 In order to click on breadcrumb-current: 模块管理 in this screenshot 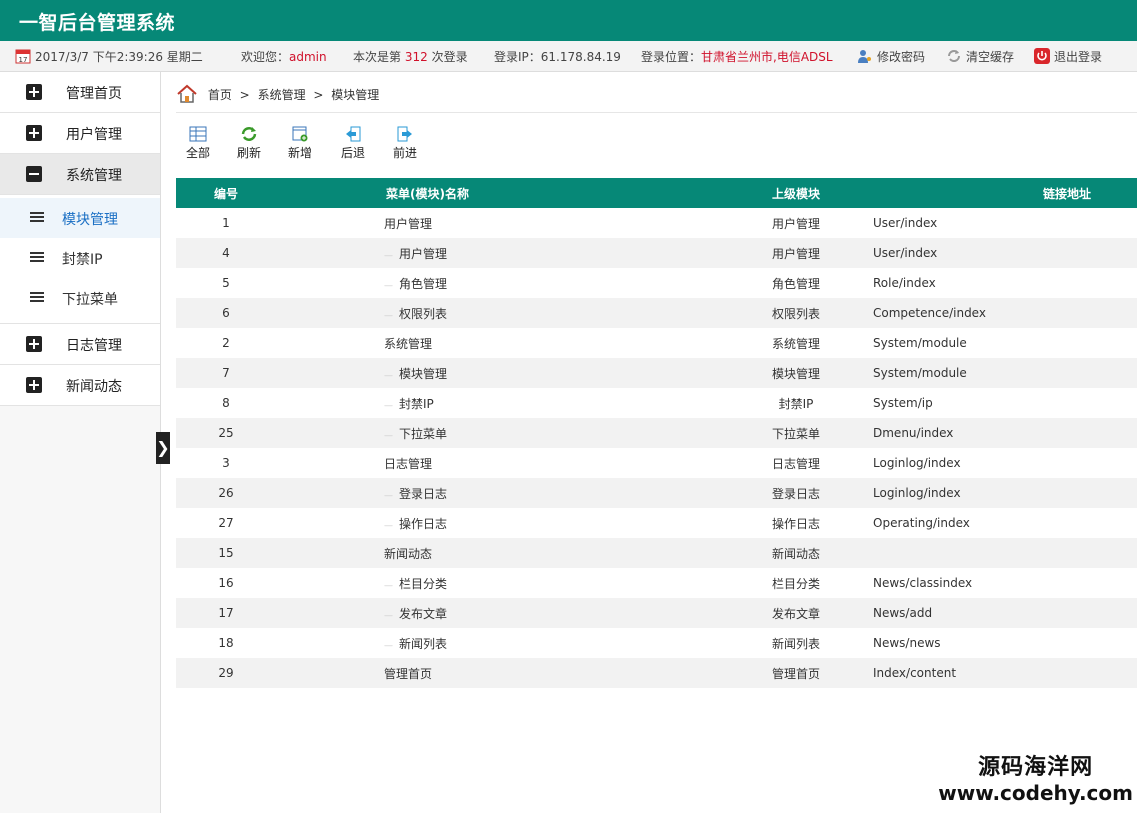, I will do `click(355, 95)`.